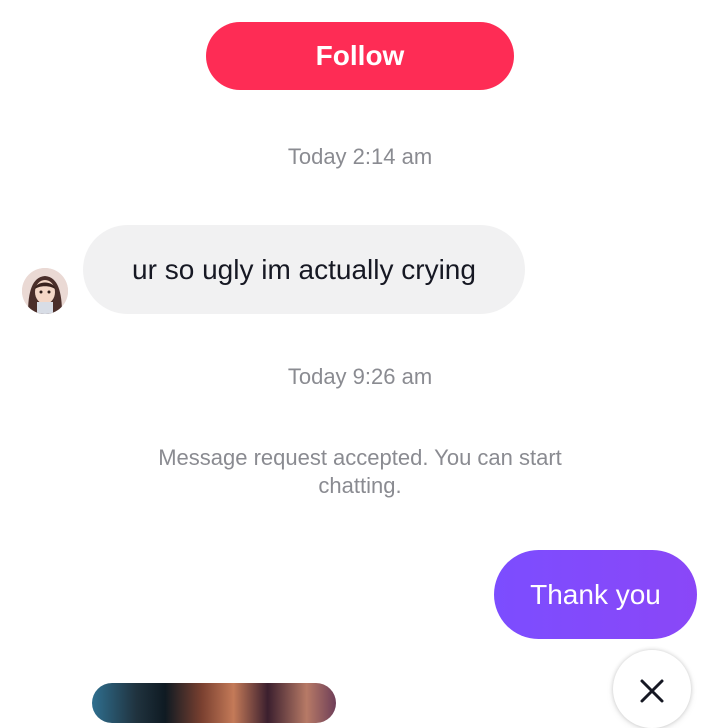 This screenshot has height=728, width=720. I want to click on follow-button: Follow, so click(360, 56).